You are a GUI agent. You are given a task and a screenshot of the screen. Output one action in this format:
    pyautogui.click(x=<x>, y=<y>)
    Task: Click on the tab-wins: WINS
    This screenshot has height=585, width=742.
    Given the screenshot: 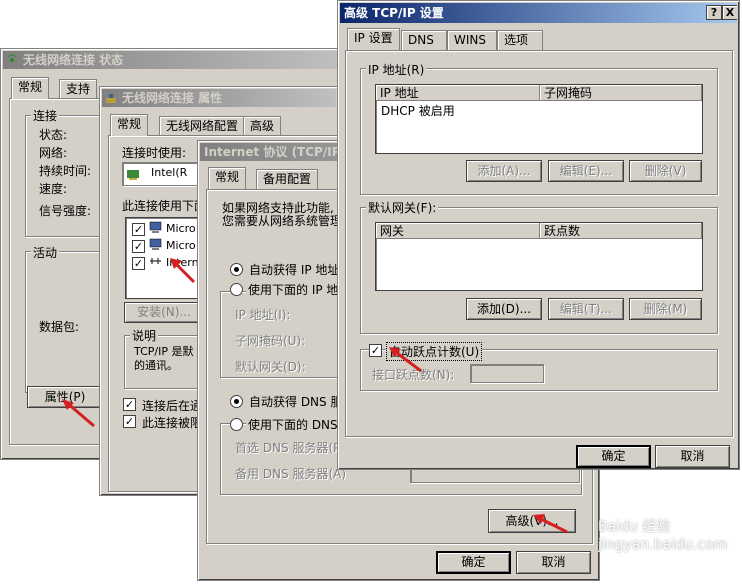 What is the action you would take?
    pyautogui.click(x=472, y=40)
    